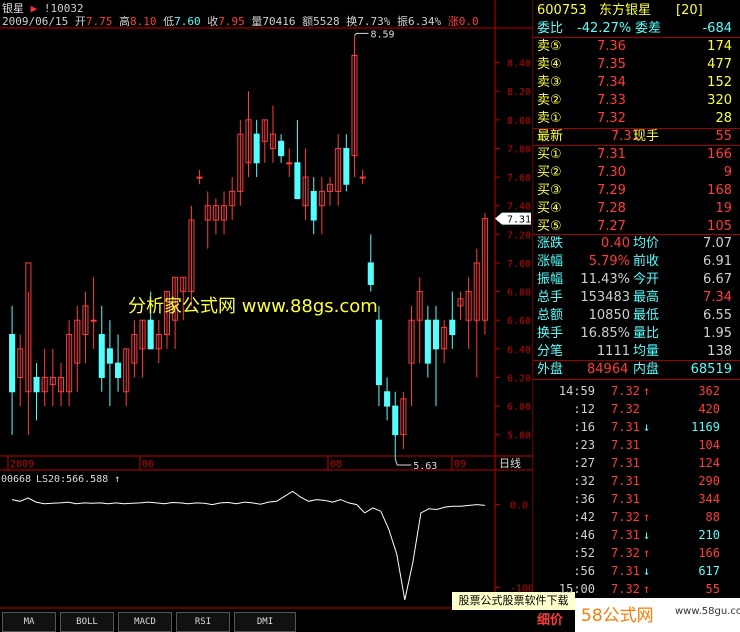 This screenshot has height=632, width=740. I want to click on tick-volume: 104, so click(709, 445).